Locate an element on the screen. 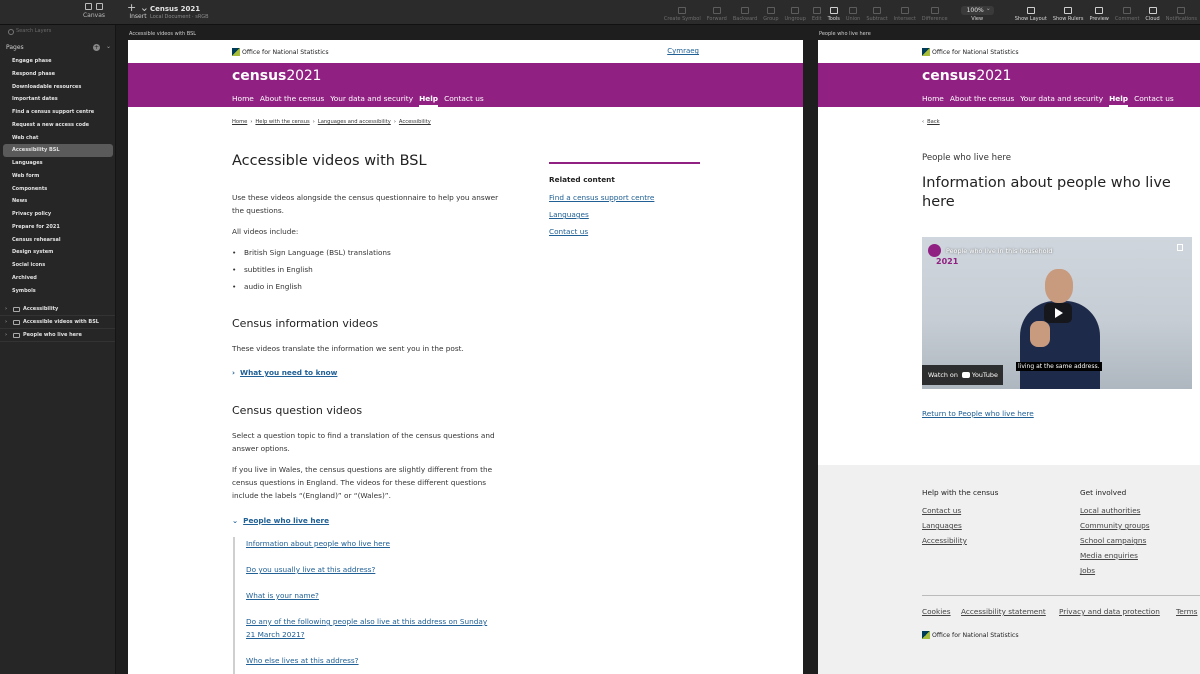  breadcrumb-link: Languages and accessibility is located at coordinates (354, 122).